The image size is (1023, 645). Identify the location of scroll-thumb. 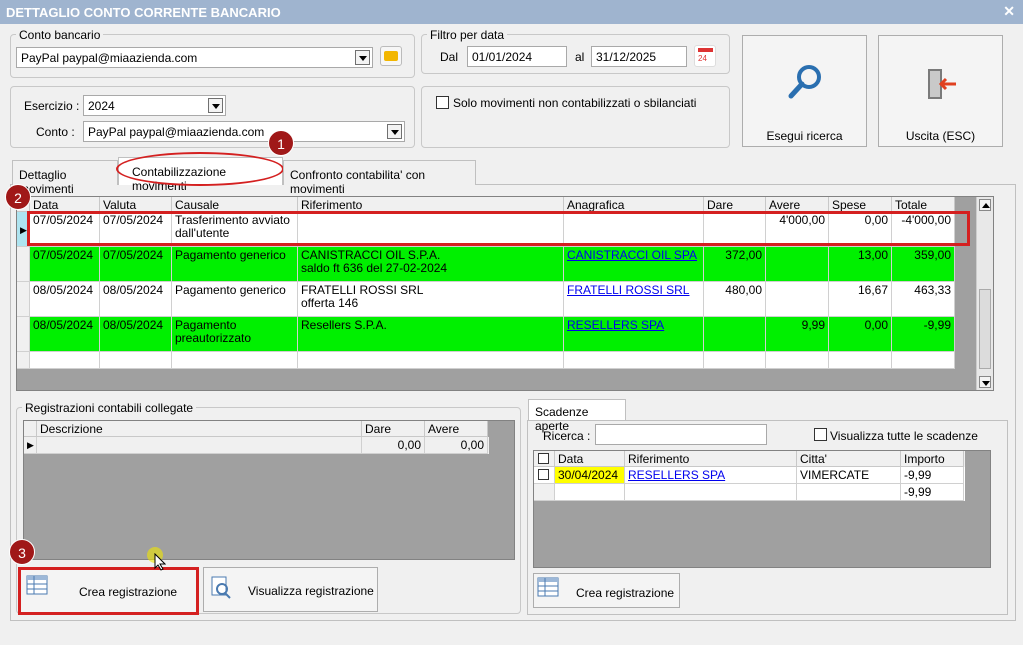
(985, 329).